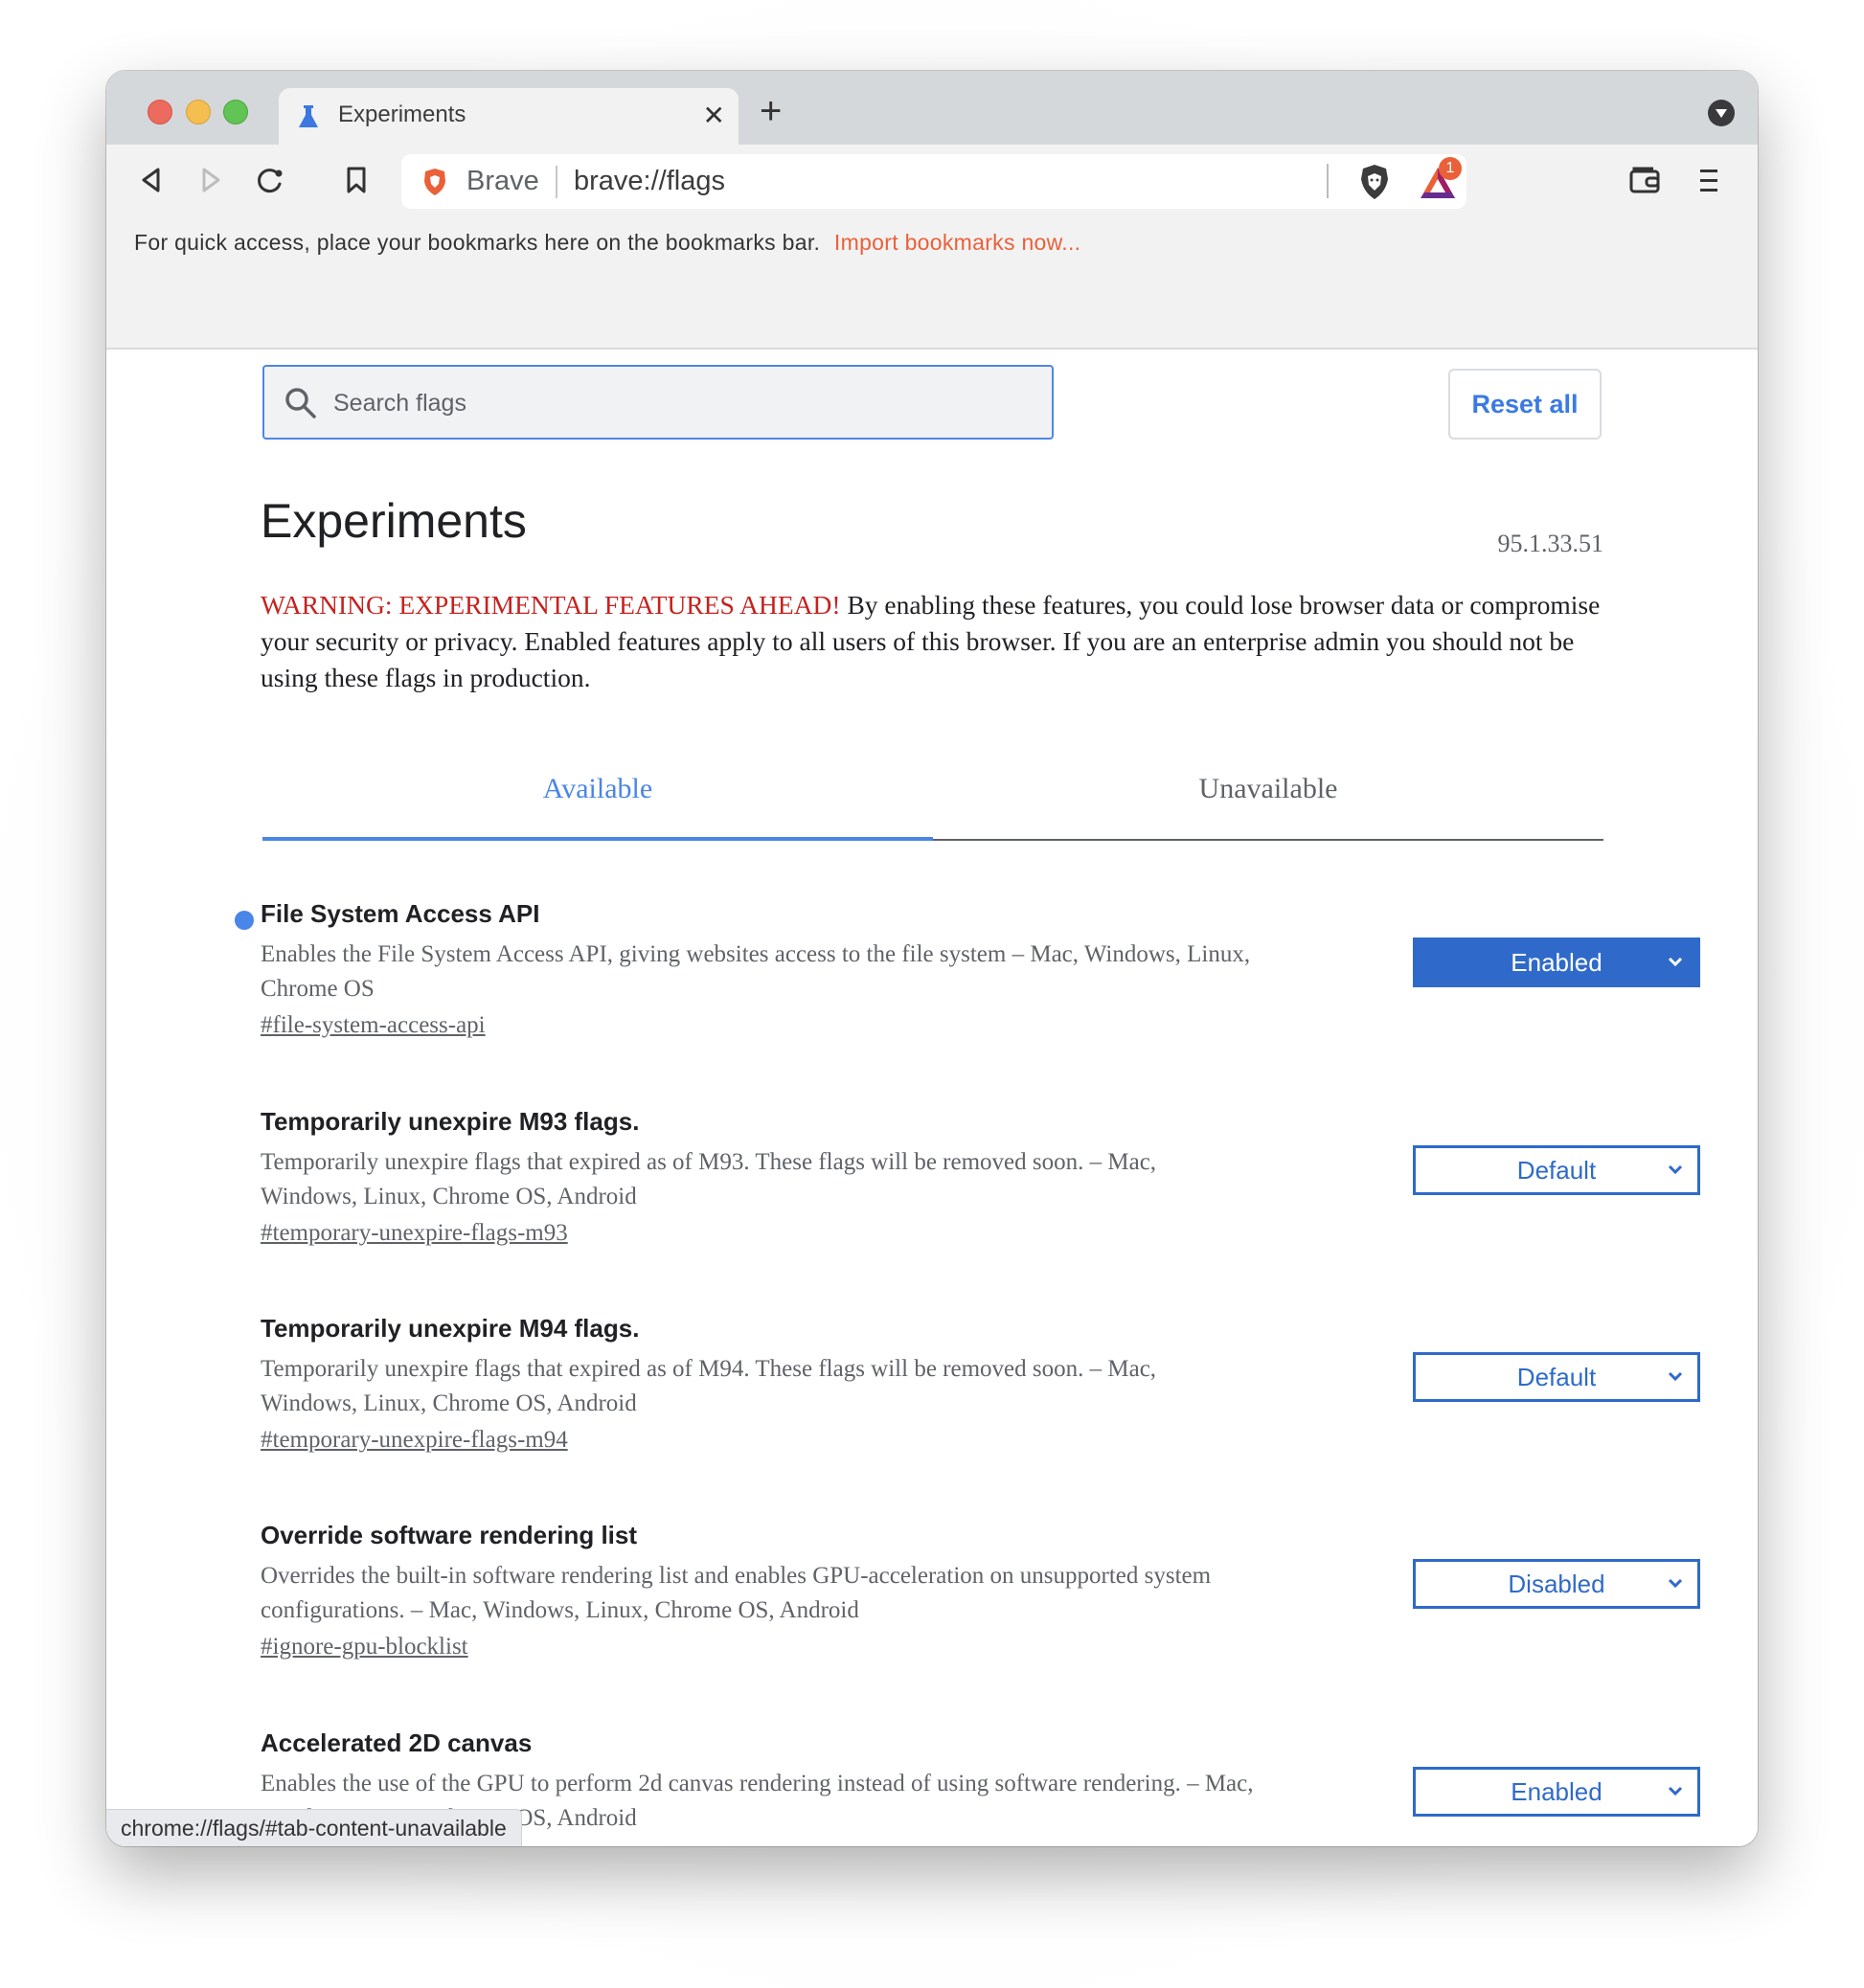 The height and width of the screenshot is (1988, 1864). What do you see at coordinates (308, 116) in the screenshot?
I see `flask-icon` at bounding box center [308, 116].